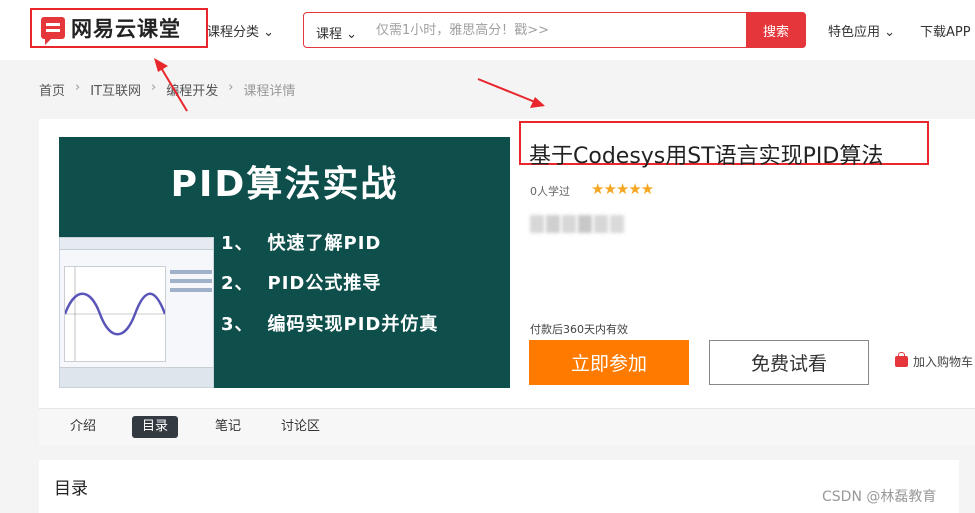 Image resolution: width=975 pixels, height=513 pixels. I want to click on site-logo: 网易云课堂, so click(119, 28).